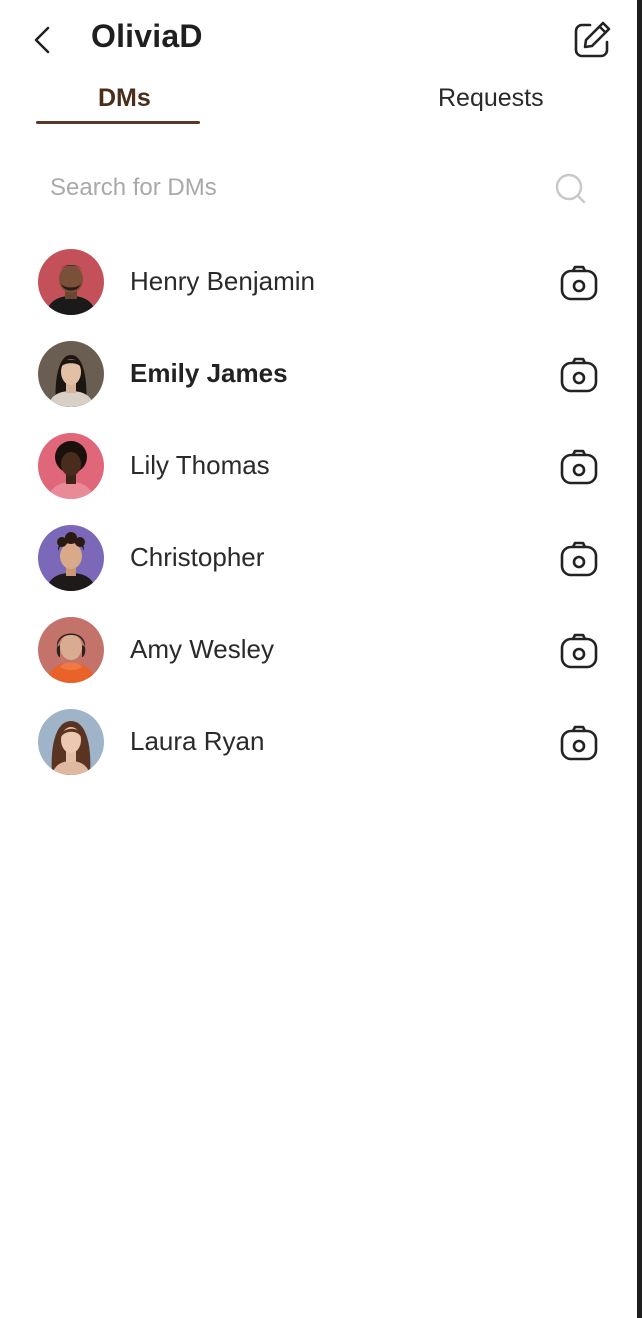  I want to click on window-edge, so click(639, 659).